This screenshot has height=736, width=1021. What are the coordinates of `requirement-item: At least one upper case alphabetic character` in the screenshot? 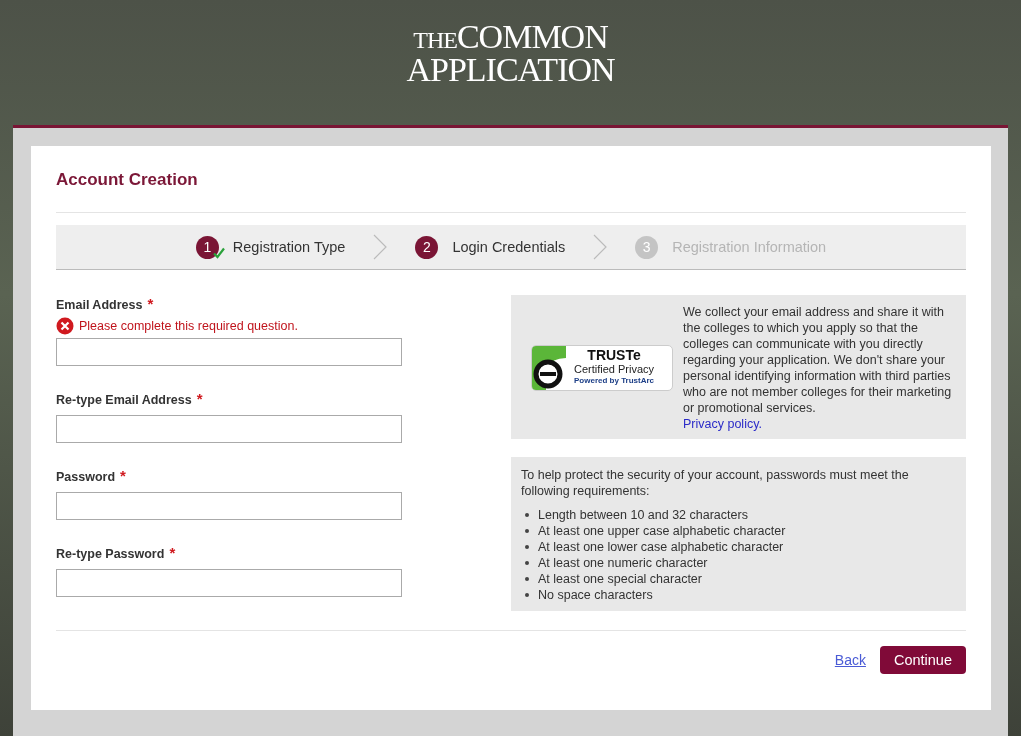 It's located at (662, 531).